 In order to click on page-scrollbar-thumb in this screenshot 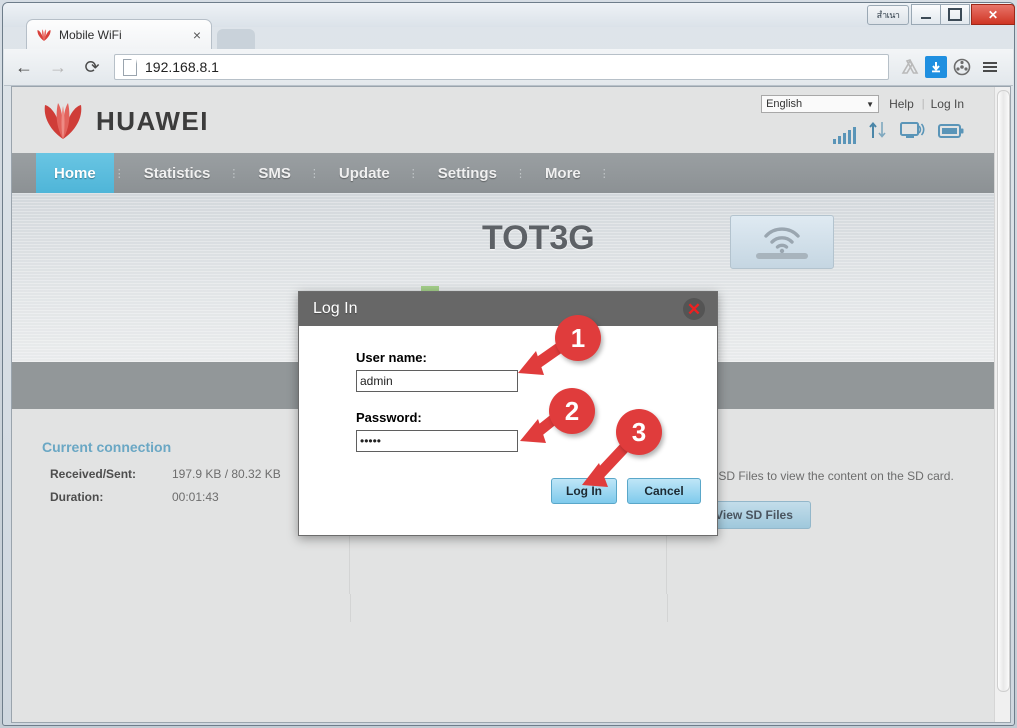, I will do `click(1003, 391)`.